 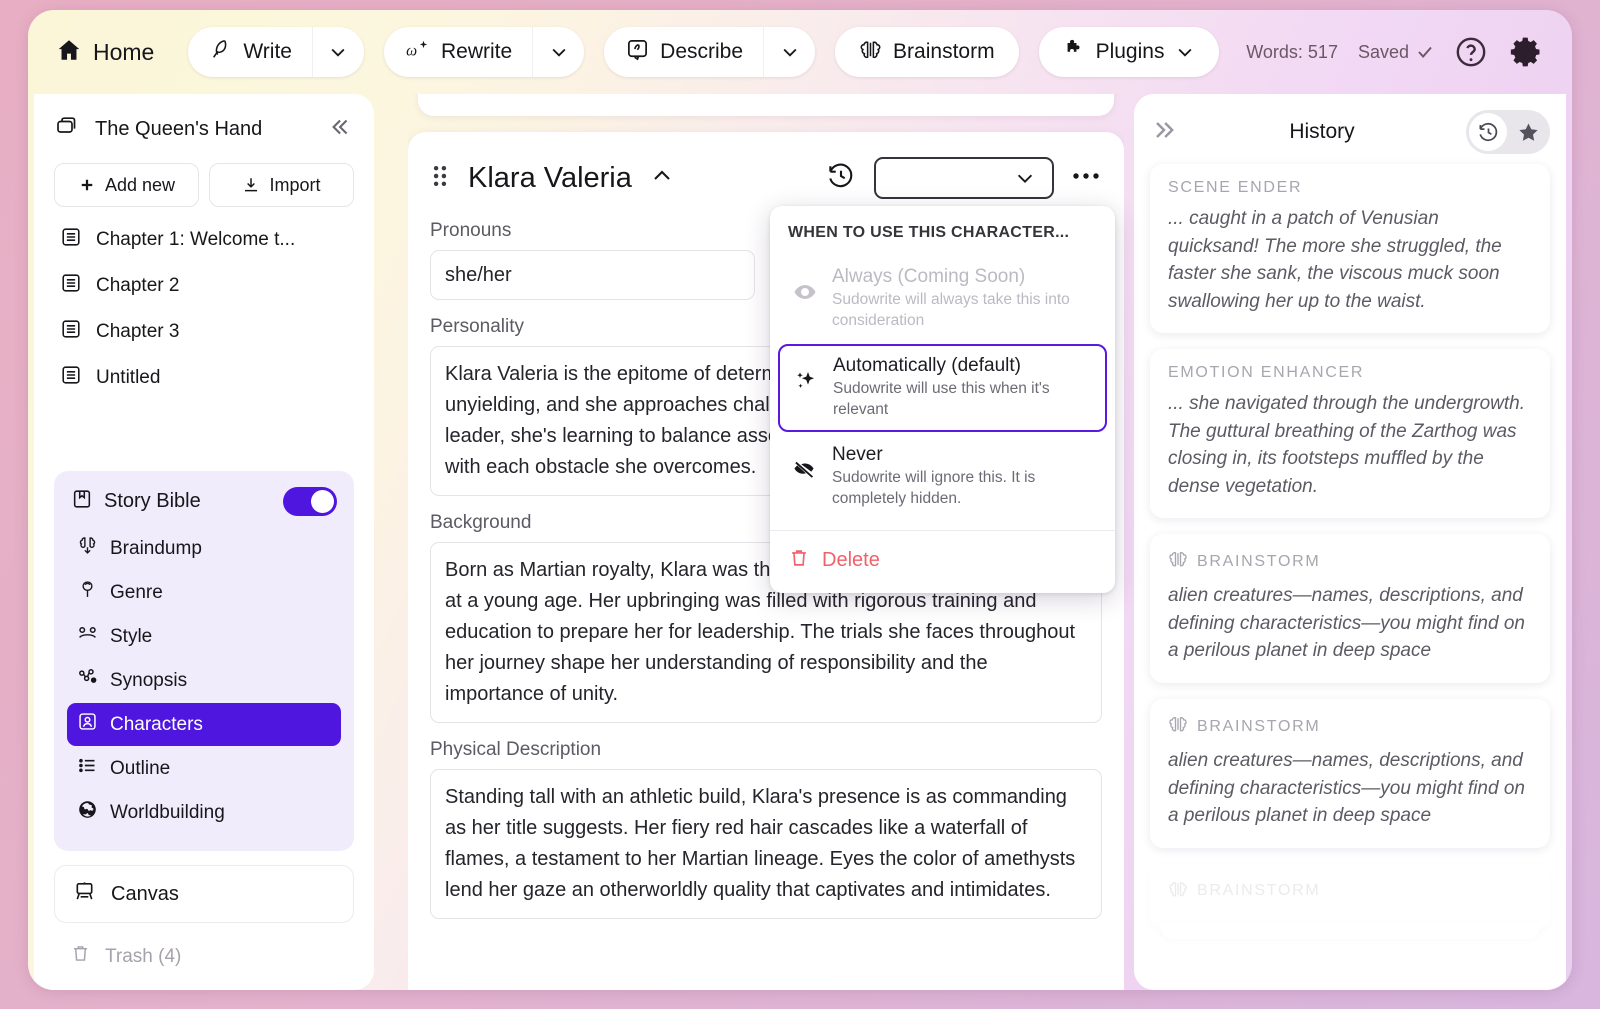 I want to click on list-item: BRAINSTORM, so click(x=1350, y=901).